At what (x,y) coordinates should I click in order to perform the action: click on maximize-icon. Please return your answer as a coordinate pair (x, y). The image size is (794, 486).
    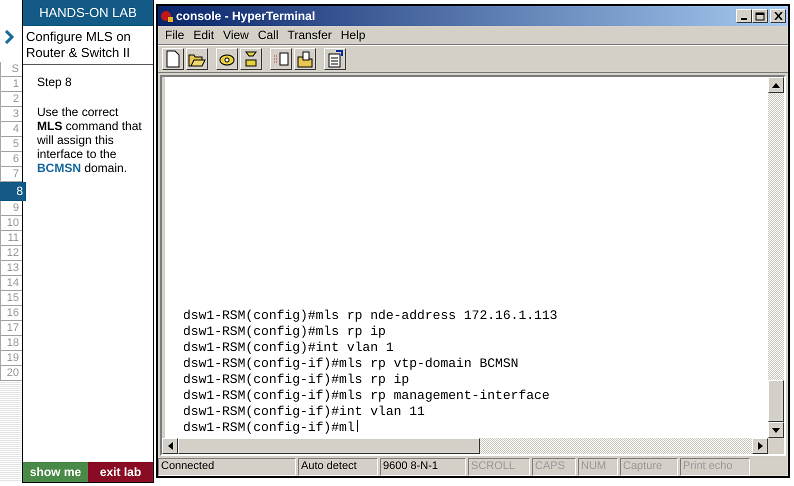
    Looking at the image, I should click on (760, 16).